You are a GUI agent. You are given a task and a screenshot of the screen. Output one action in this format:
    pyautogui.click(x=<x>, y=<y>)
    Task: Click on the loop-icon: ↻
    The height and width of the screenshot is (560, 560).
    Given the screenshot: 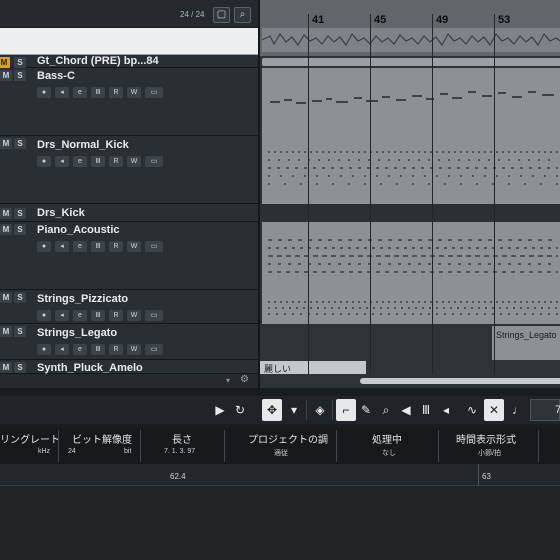 What is the action you would take?
    pyautogui.click(x=240, y=410)
    